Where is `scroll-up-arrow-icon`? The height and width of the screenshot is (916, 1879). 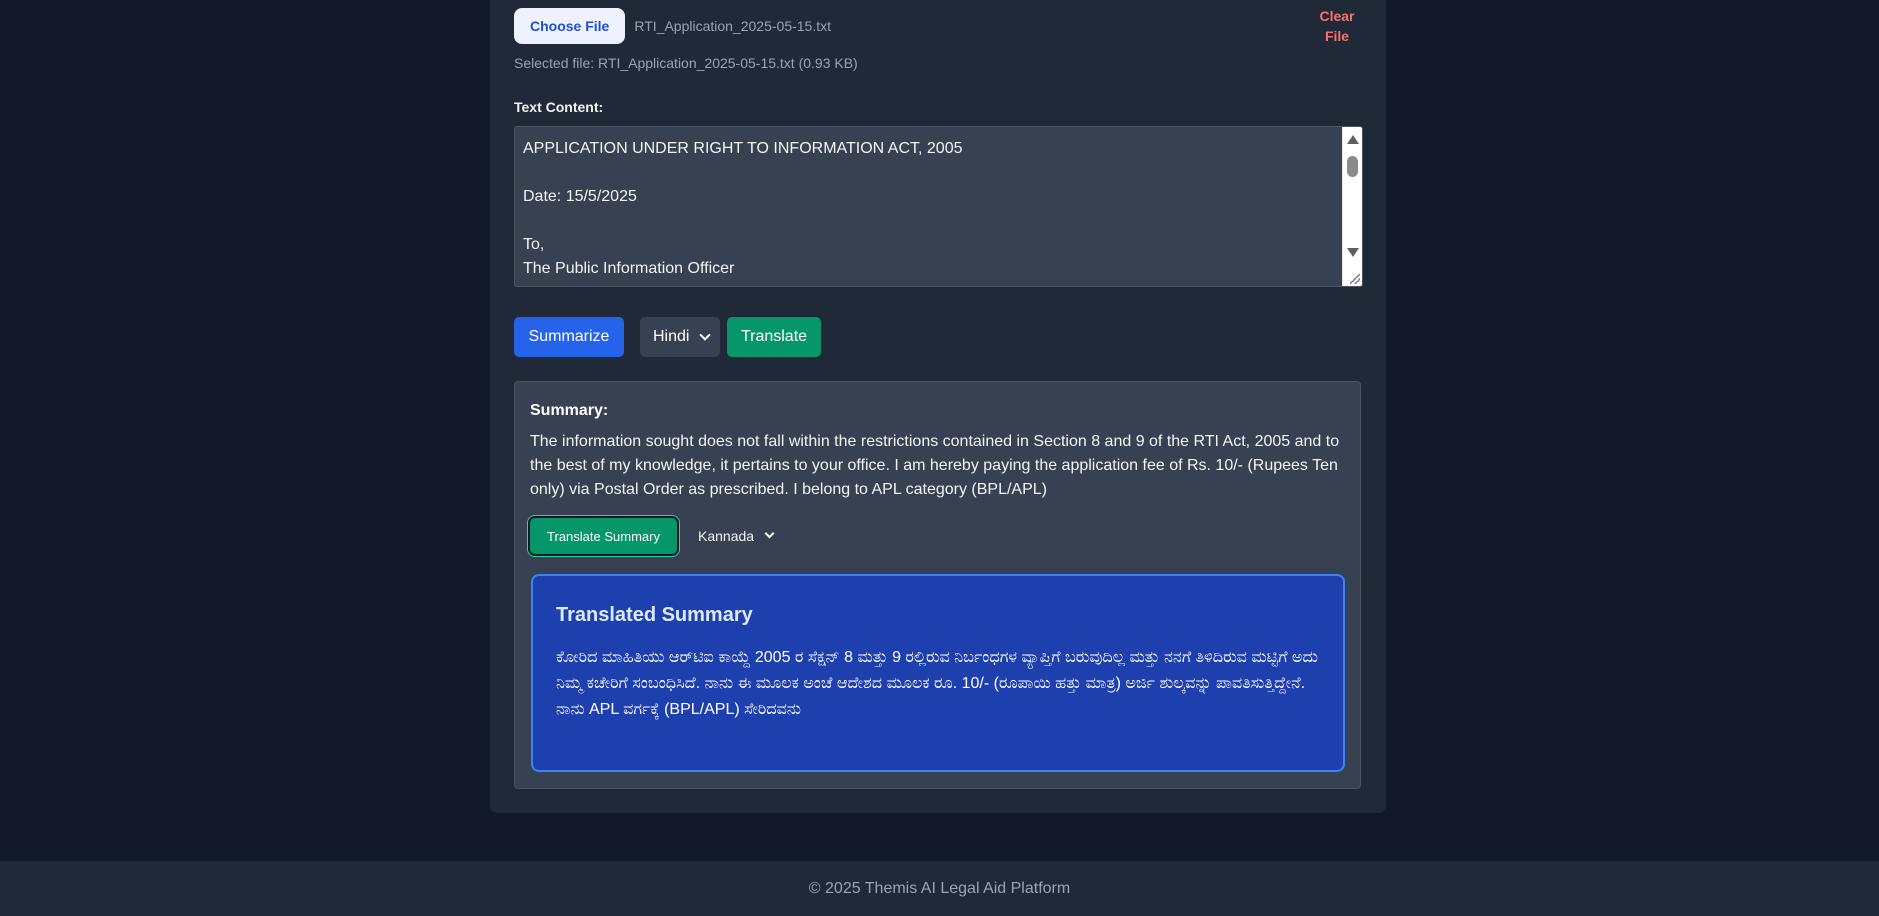
scroll-up-arrow-icon is located at coordinates (1353, 139).